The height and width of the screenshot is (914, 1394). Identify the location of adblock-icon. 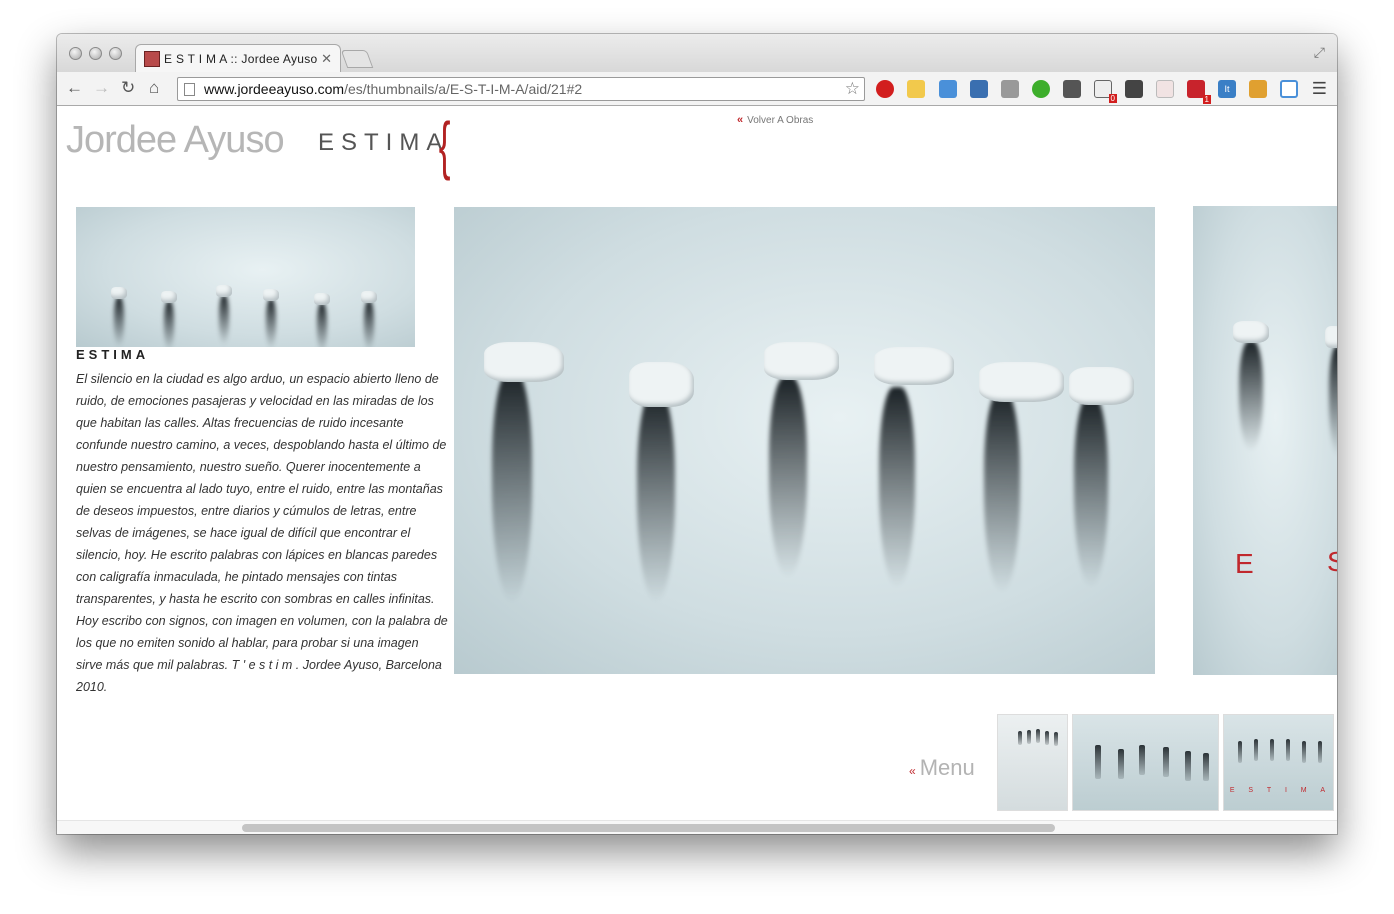
(885, 89).